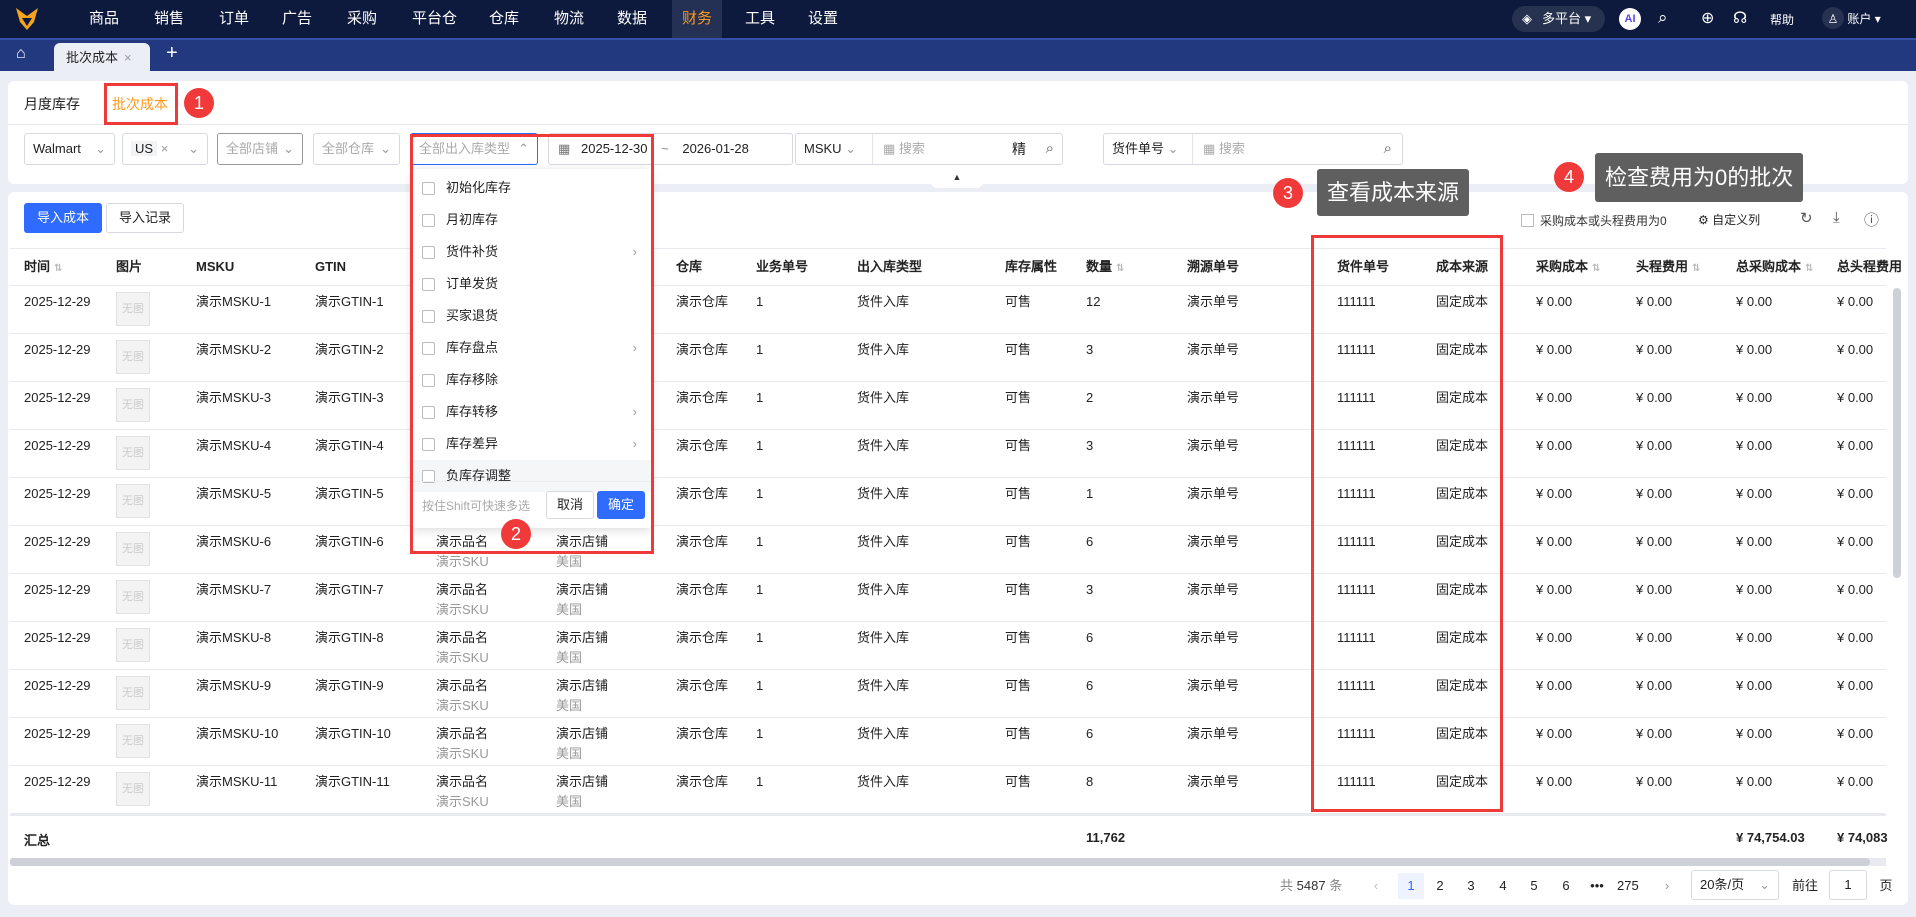  I want to click on scrollbar-thumb, so click(940, 862).